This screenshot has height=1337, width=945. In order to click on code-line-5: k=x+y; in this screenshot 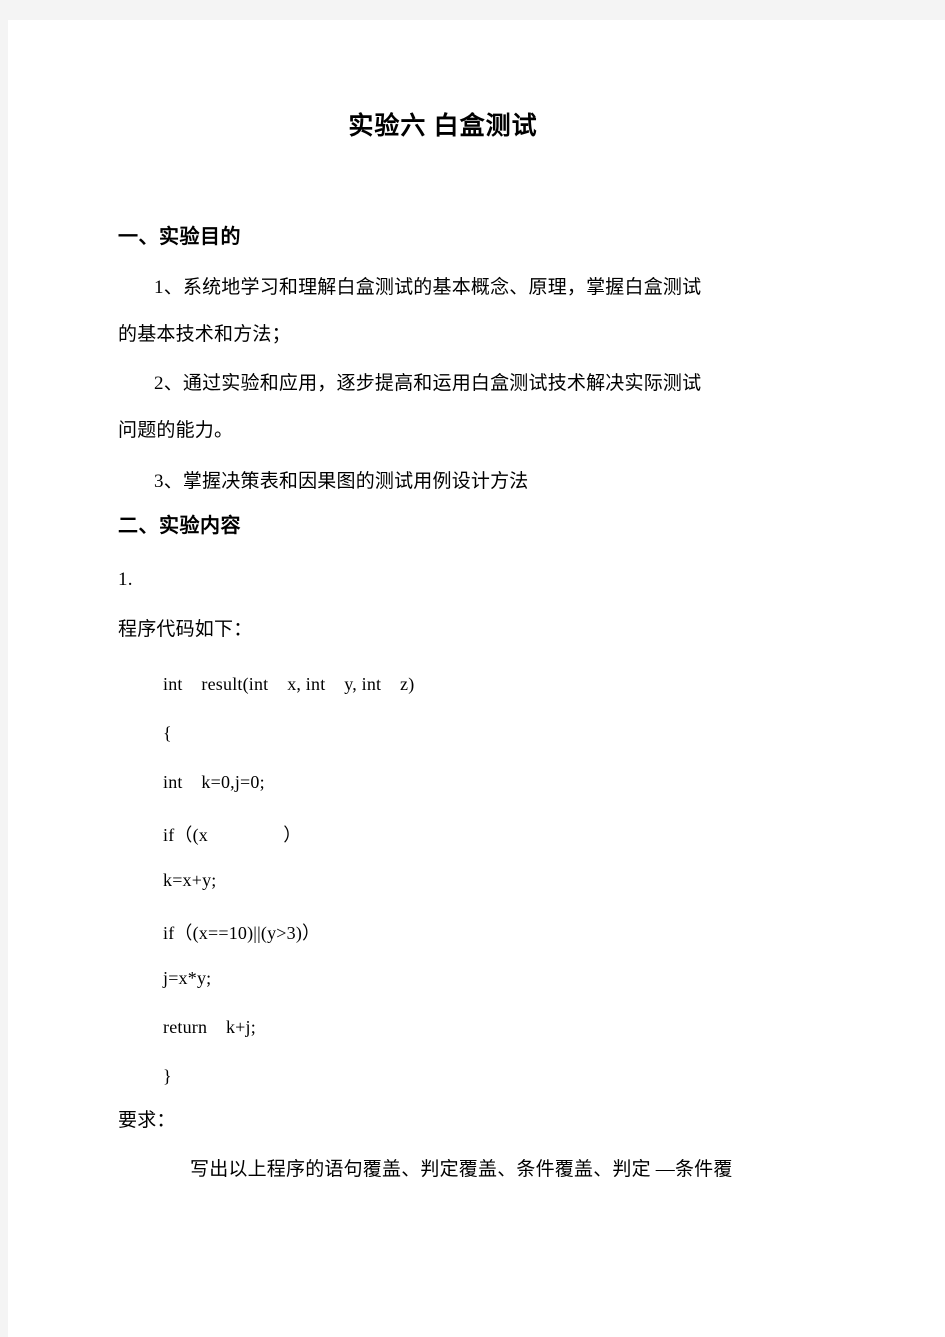, I will do `click(190, 880)`.